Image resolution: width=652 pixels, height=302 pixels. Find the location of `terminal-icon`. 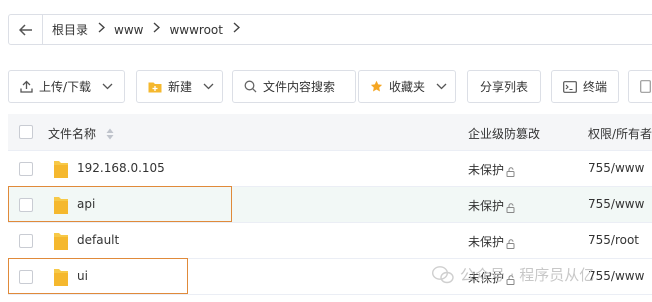

terminal-icon is located at coordinates (570, 86).